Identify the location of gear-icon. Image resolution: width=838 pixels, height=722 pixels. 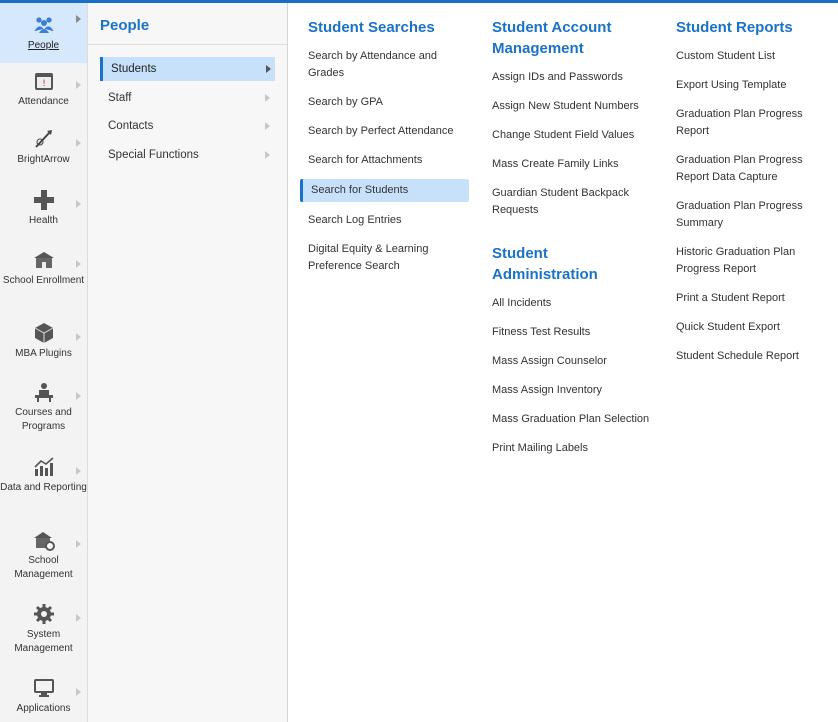
(43, 614).